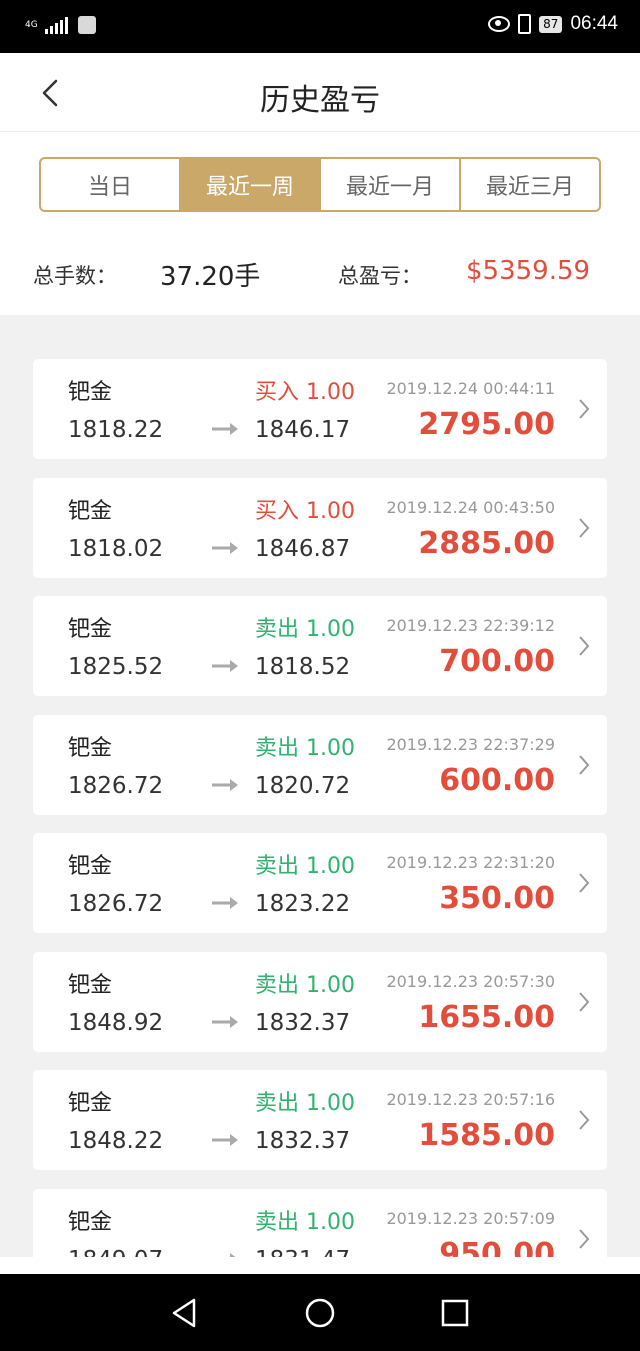 Image resolution: width=640 pixels, height=1351 pixels. What do you see at coordinates (116, 548) in the screenshot?
I see `open-price: 1818.02` at bounding box center [116, 548].